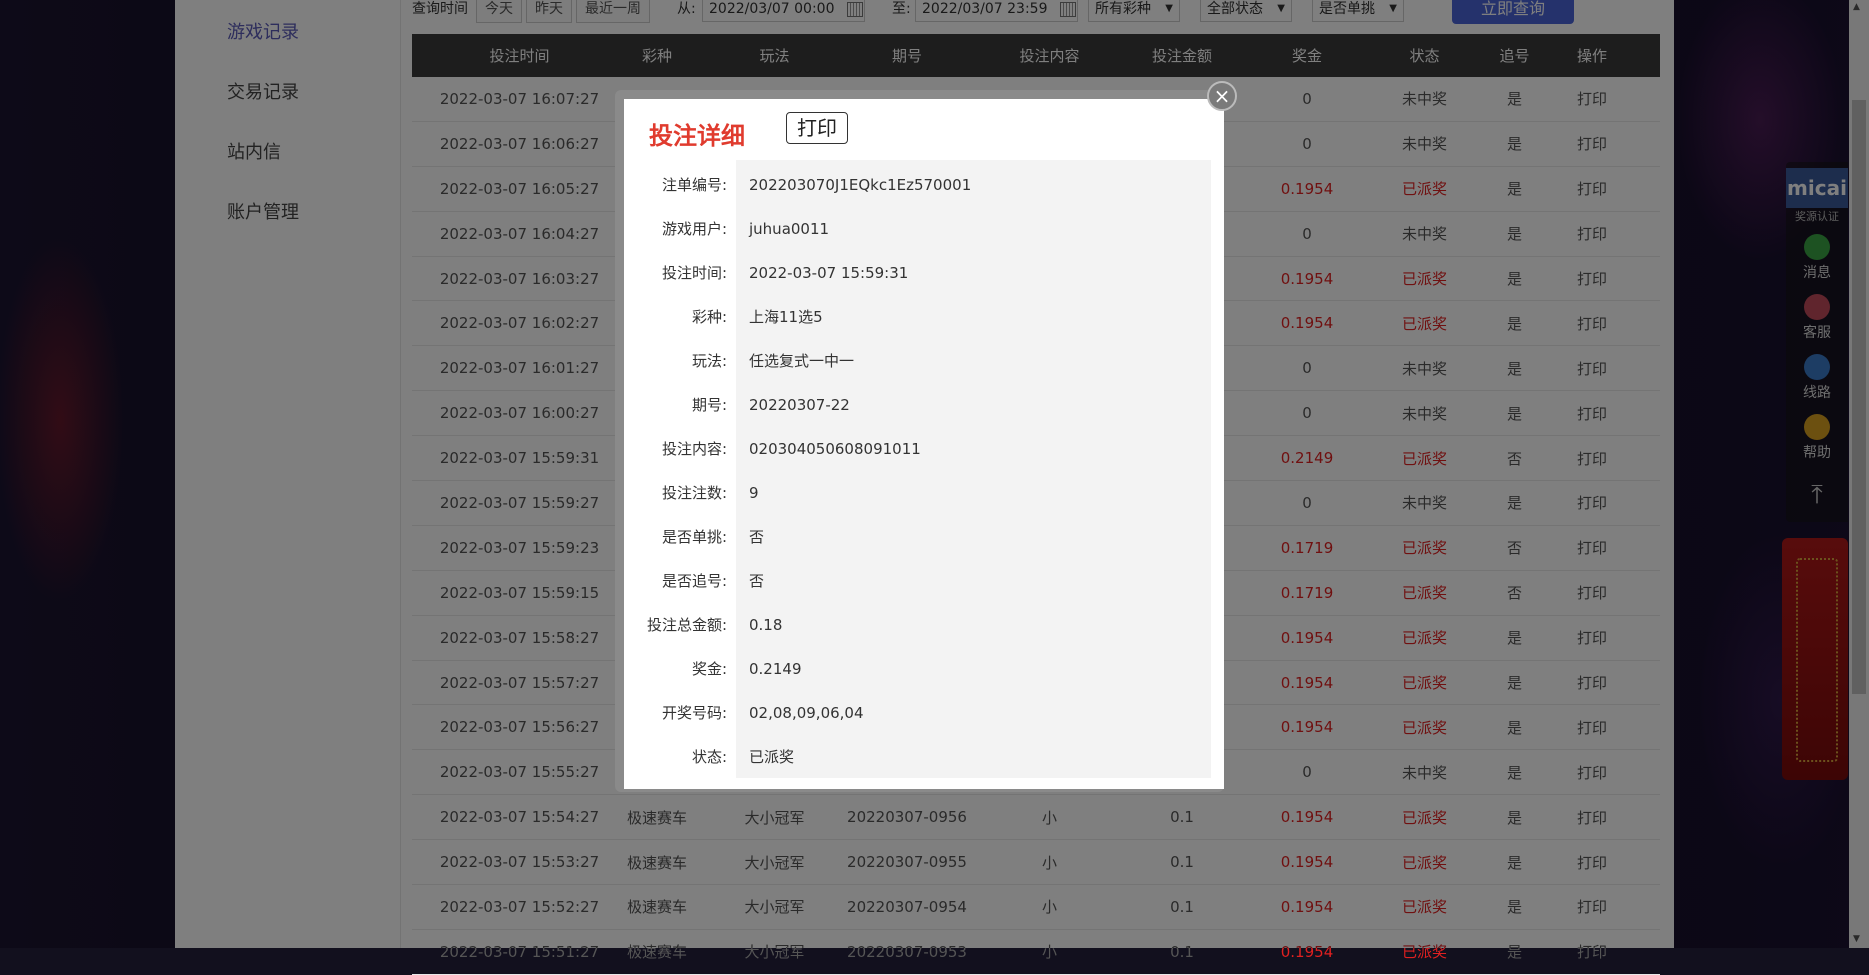 The image size is (1869, 975). I want to click on detail-label: 投注注数:, so click(694, 493).